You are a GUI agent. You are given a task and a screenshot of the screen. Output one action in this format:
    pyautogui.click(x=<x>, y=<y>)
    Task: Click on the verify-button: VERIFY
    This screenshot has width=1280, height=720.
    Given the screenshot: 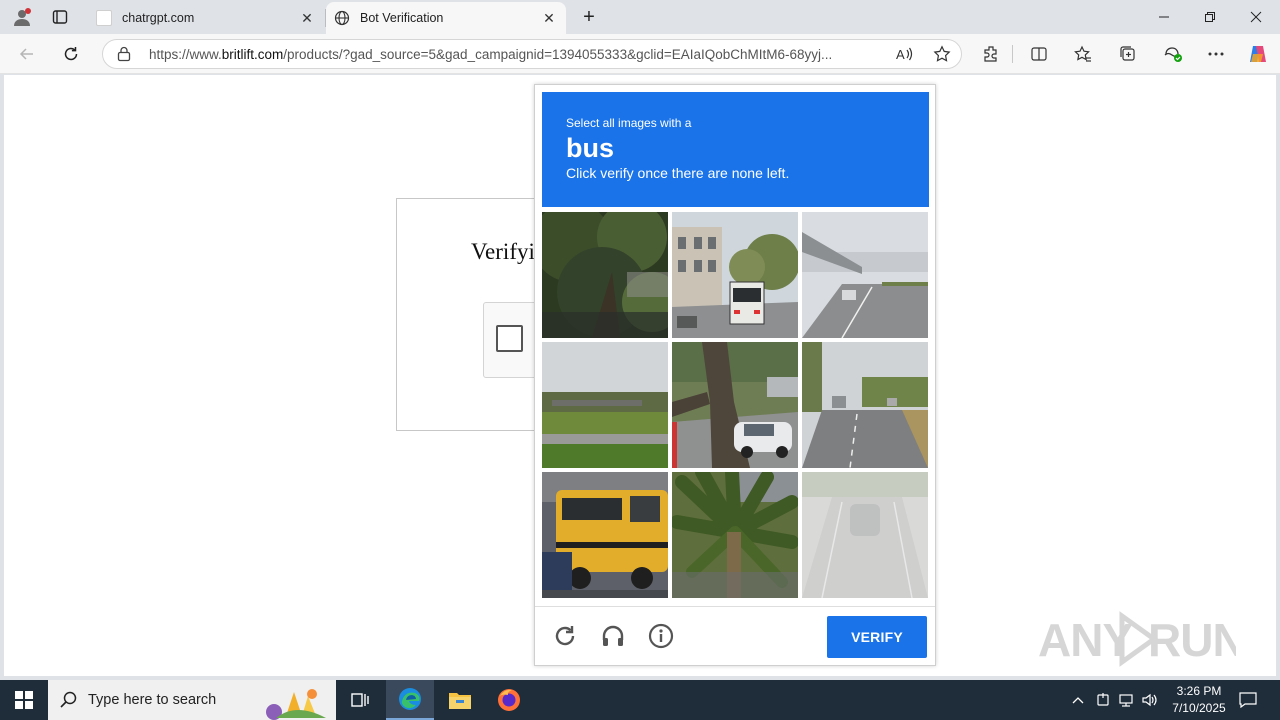 What is the action you would take?
    pyautogui.click(x=877, y=637)
    